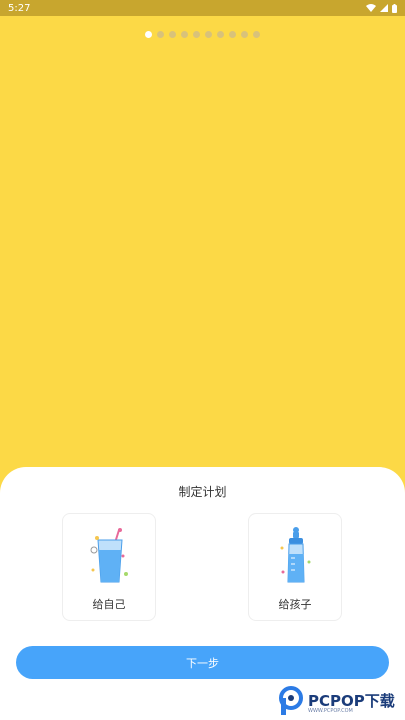  What do you see at coordinates (295, 555) in the screenshot?
I see `baby-bottle-icon` at bounding box center [295, 555].